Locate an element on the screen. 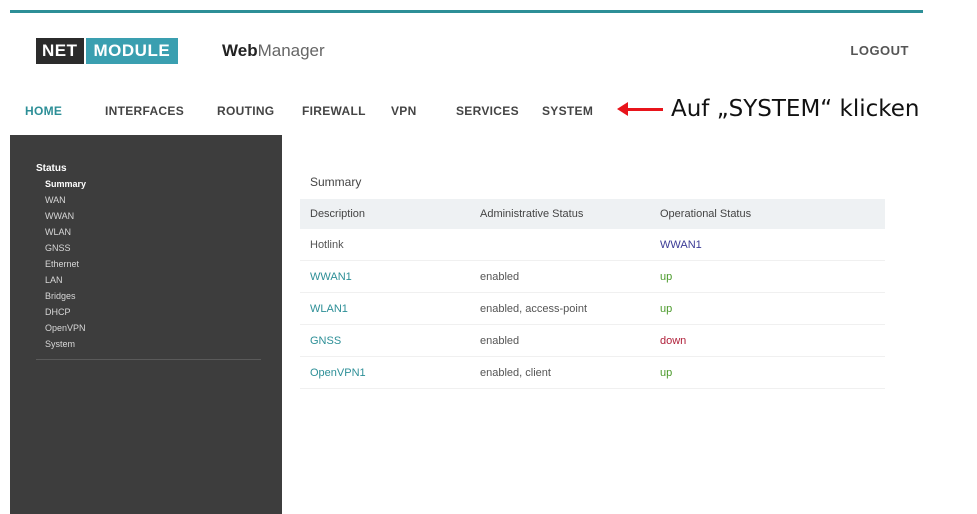 Image resolution: width=977 pixels, height=514 pixels. table-row: WLAN1 enabled, access-point up is located at coordinates (592, 308).